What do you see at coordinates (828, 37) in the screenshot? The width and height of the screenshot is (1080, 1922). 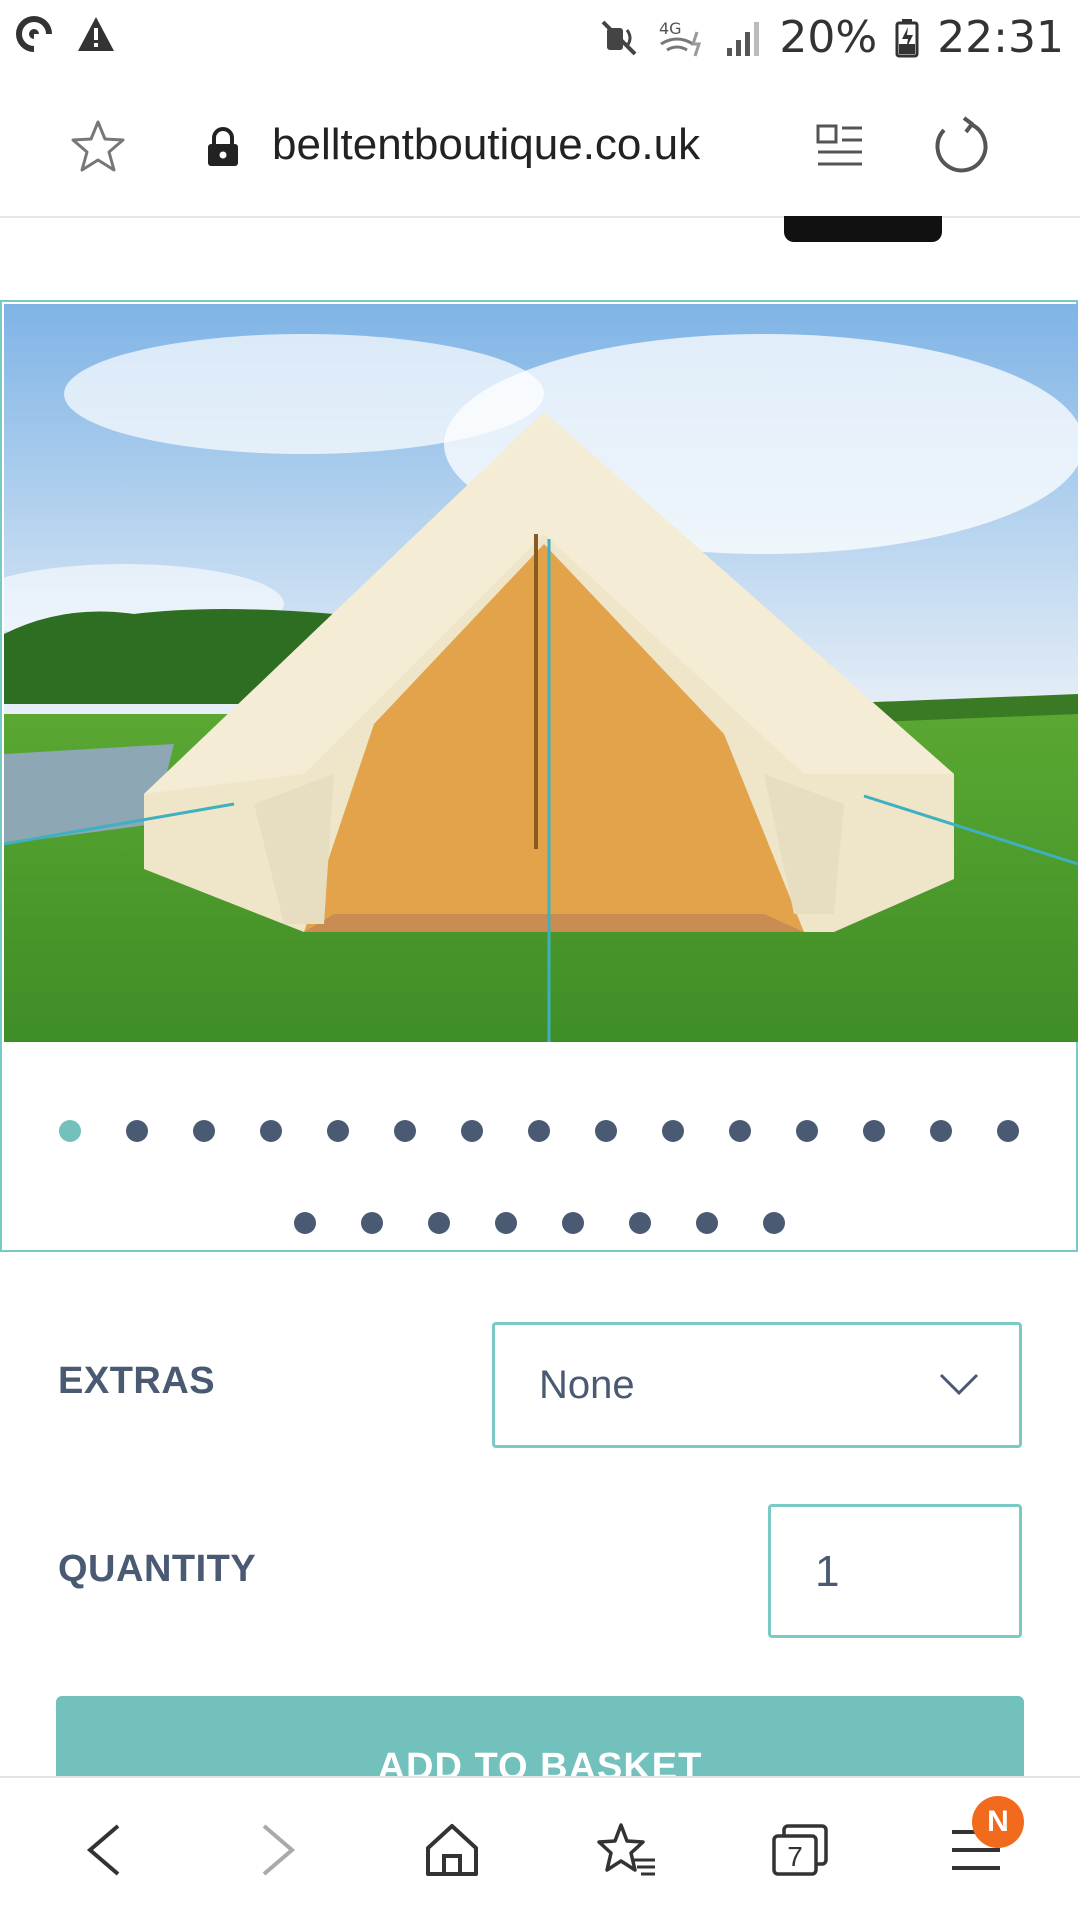 I see `battery-percent: 20%` at bounding box center [828, 37].